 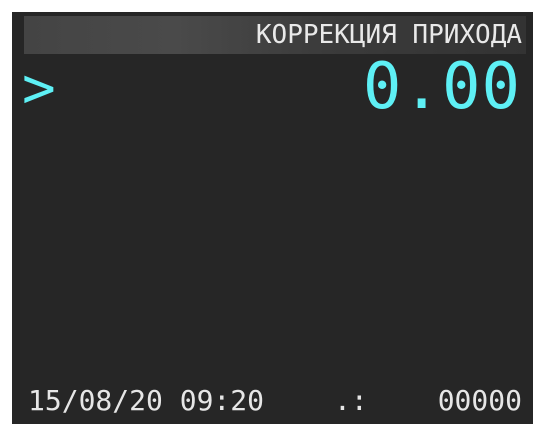 I want to click on input-prompt-icon: >, so click(x=39, y=88).